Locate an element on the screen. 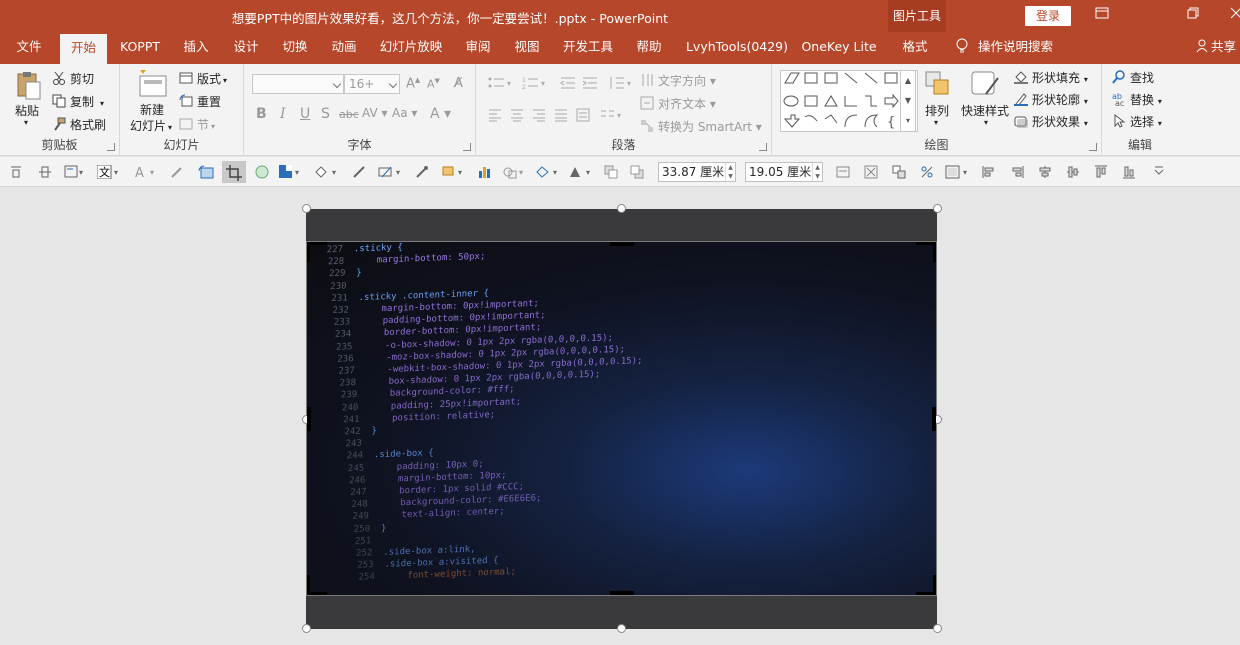  restore-window-icon is located at coordinates (1193, 16).